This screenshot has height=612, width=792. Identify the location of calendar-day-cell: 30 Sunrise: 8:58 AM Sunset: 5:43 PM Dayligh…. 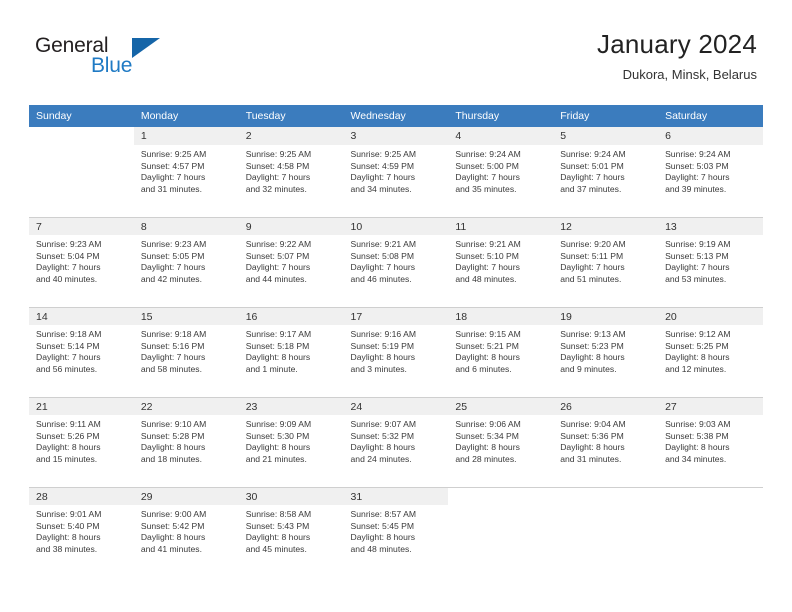
(291, 532).